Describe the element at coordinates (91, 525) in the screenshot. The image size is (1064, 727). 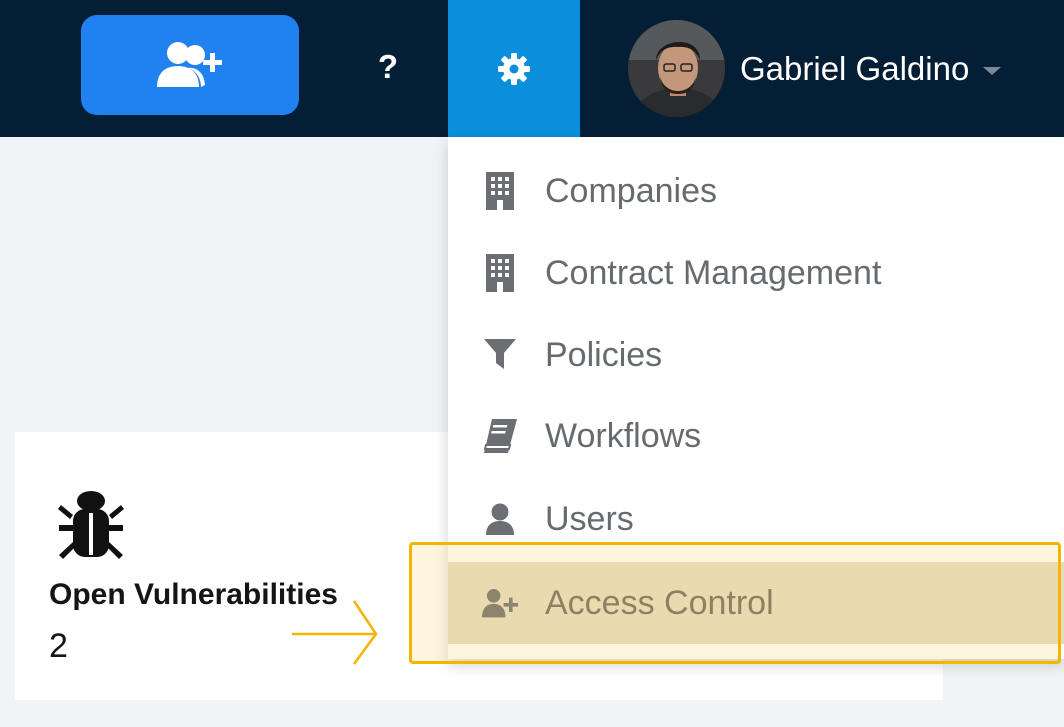
I see `bug-icon` at that location.